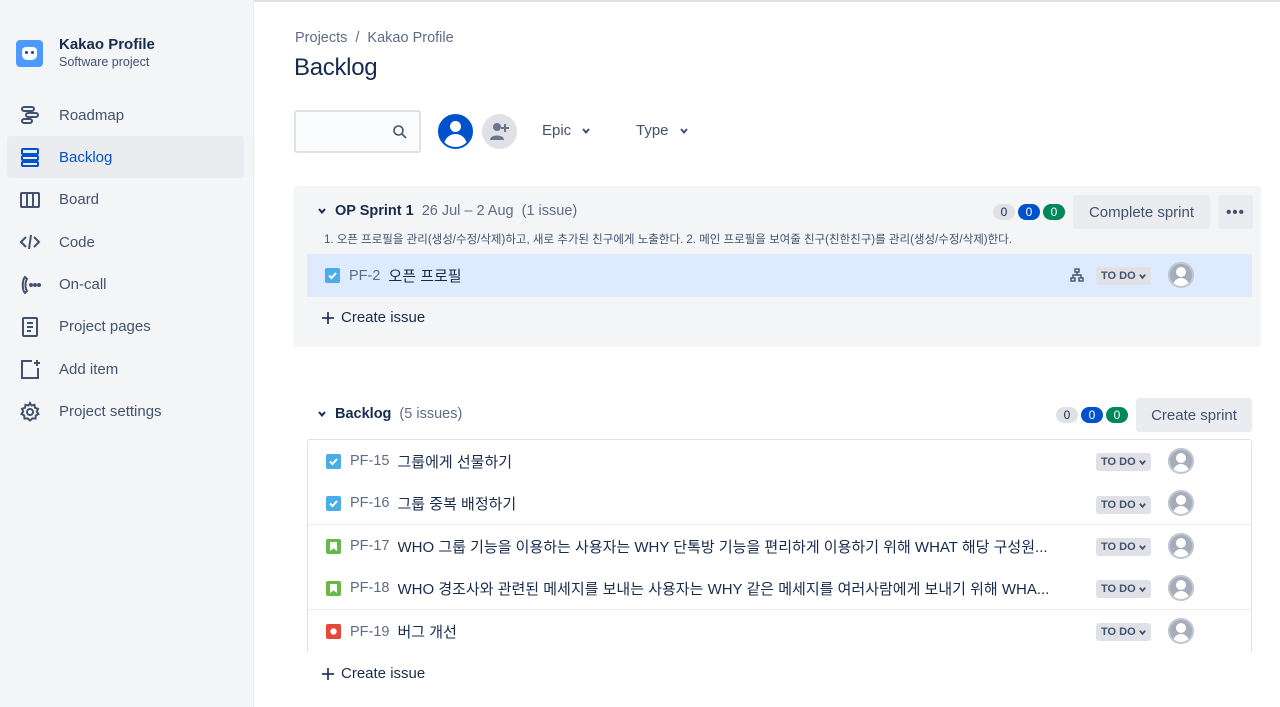 The width and height of the screenshot is (1280, 707). What do you see at coordinates (370, 632) in the screenshot?
I see `issue-key: PF-19` at bounding box center [370, 632].